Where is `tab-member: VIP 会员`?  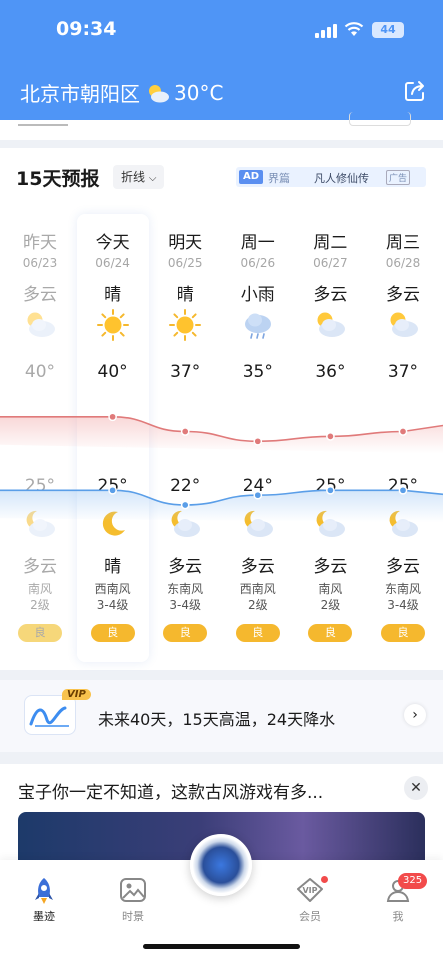
tab-member: VIP 会员 is located at coordinates (310, 900).